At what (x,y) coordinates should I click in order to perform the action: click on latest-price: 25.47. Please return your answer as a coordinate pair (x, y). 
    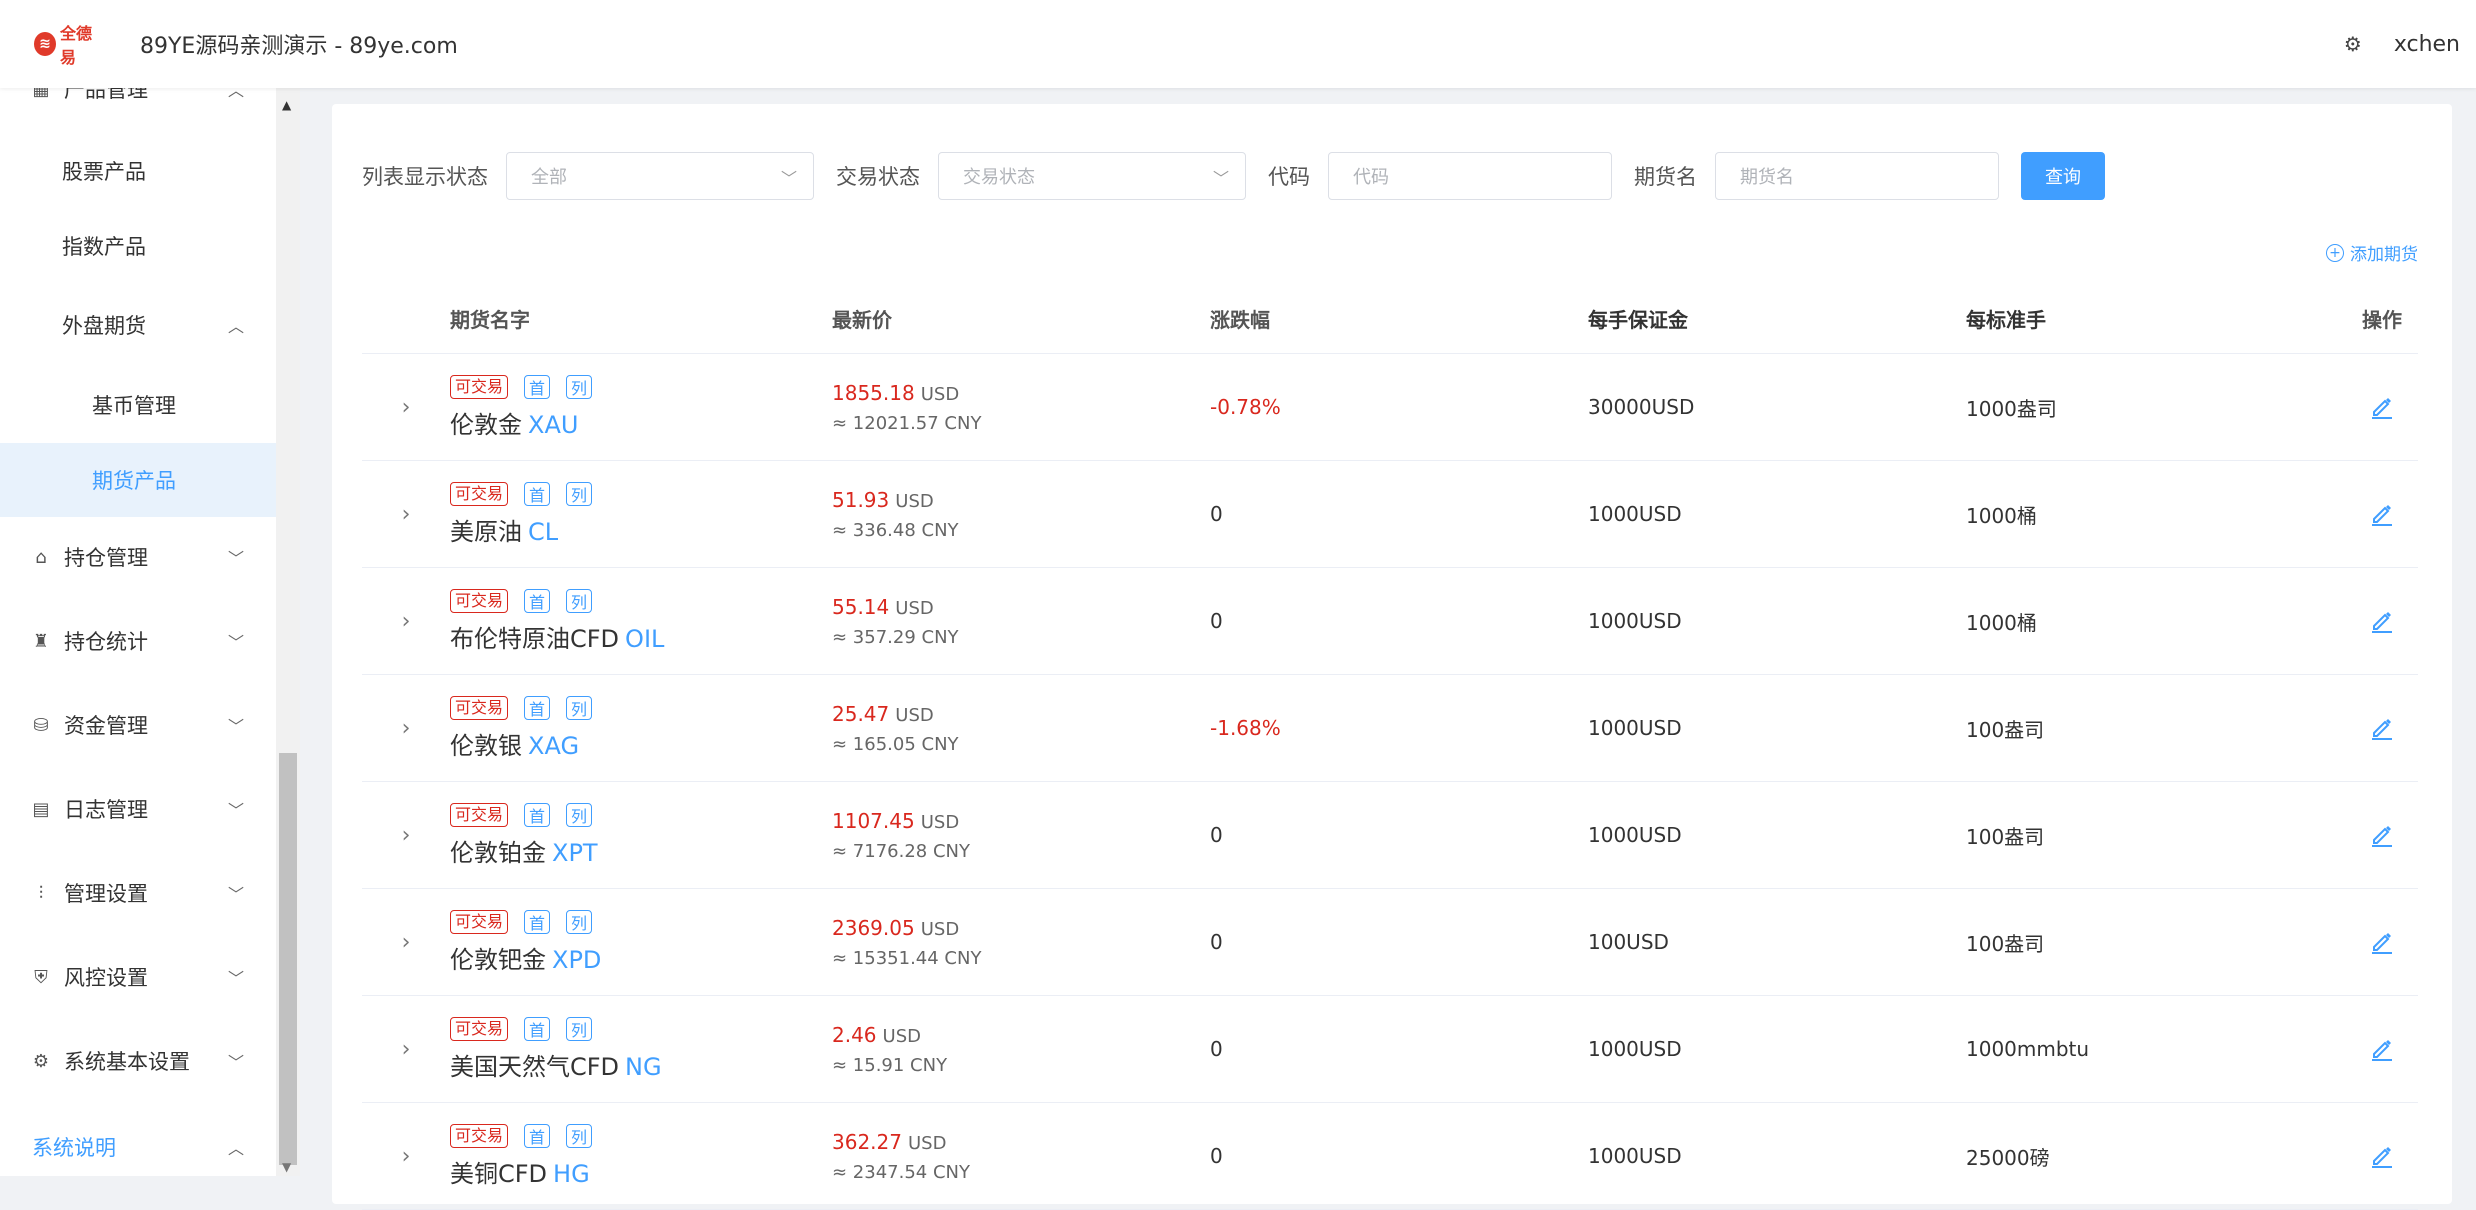
    Looking at the image, I should click on (861, 713).